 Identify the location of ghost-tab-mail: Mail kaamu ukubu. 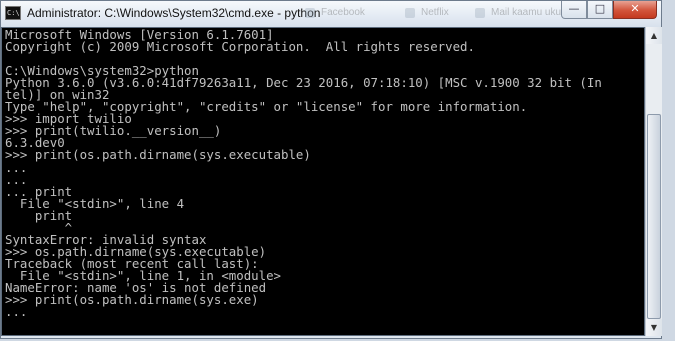
(521, 13).